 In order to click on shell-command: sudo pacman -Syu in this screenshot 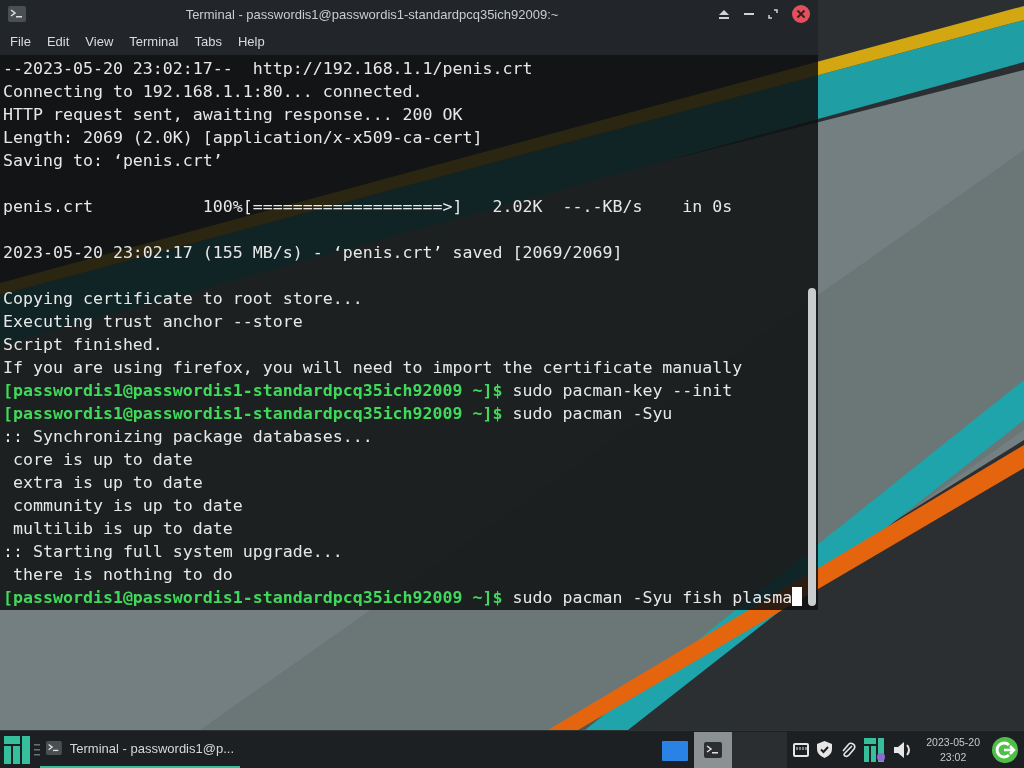, I will do `click(592, 413)`.